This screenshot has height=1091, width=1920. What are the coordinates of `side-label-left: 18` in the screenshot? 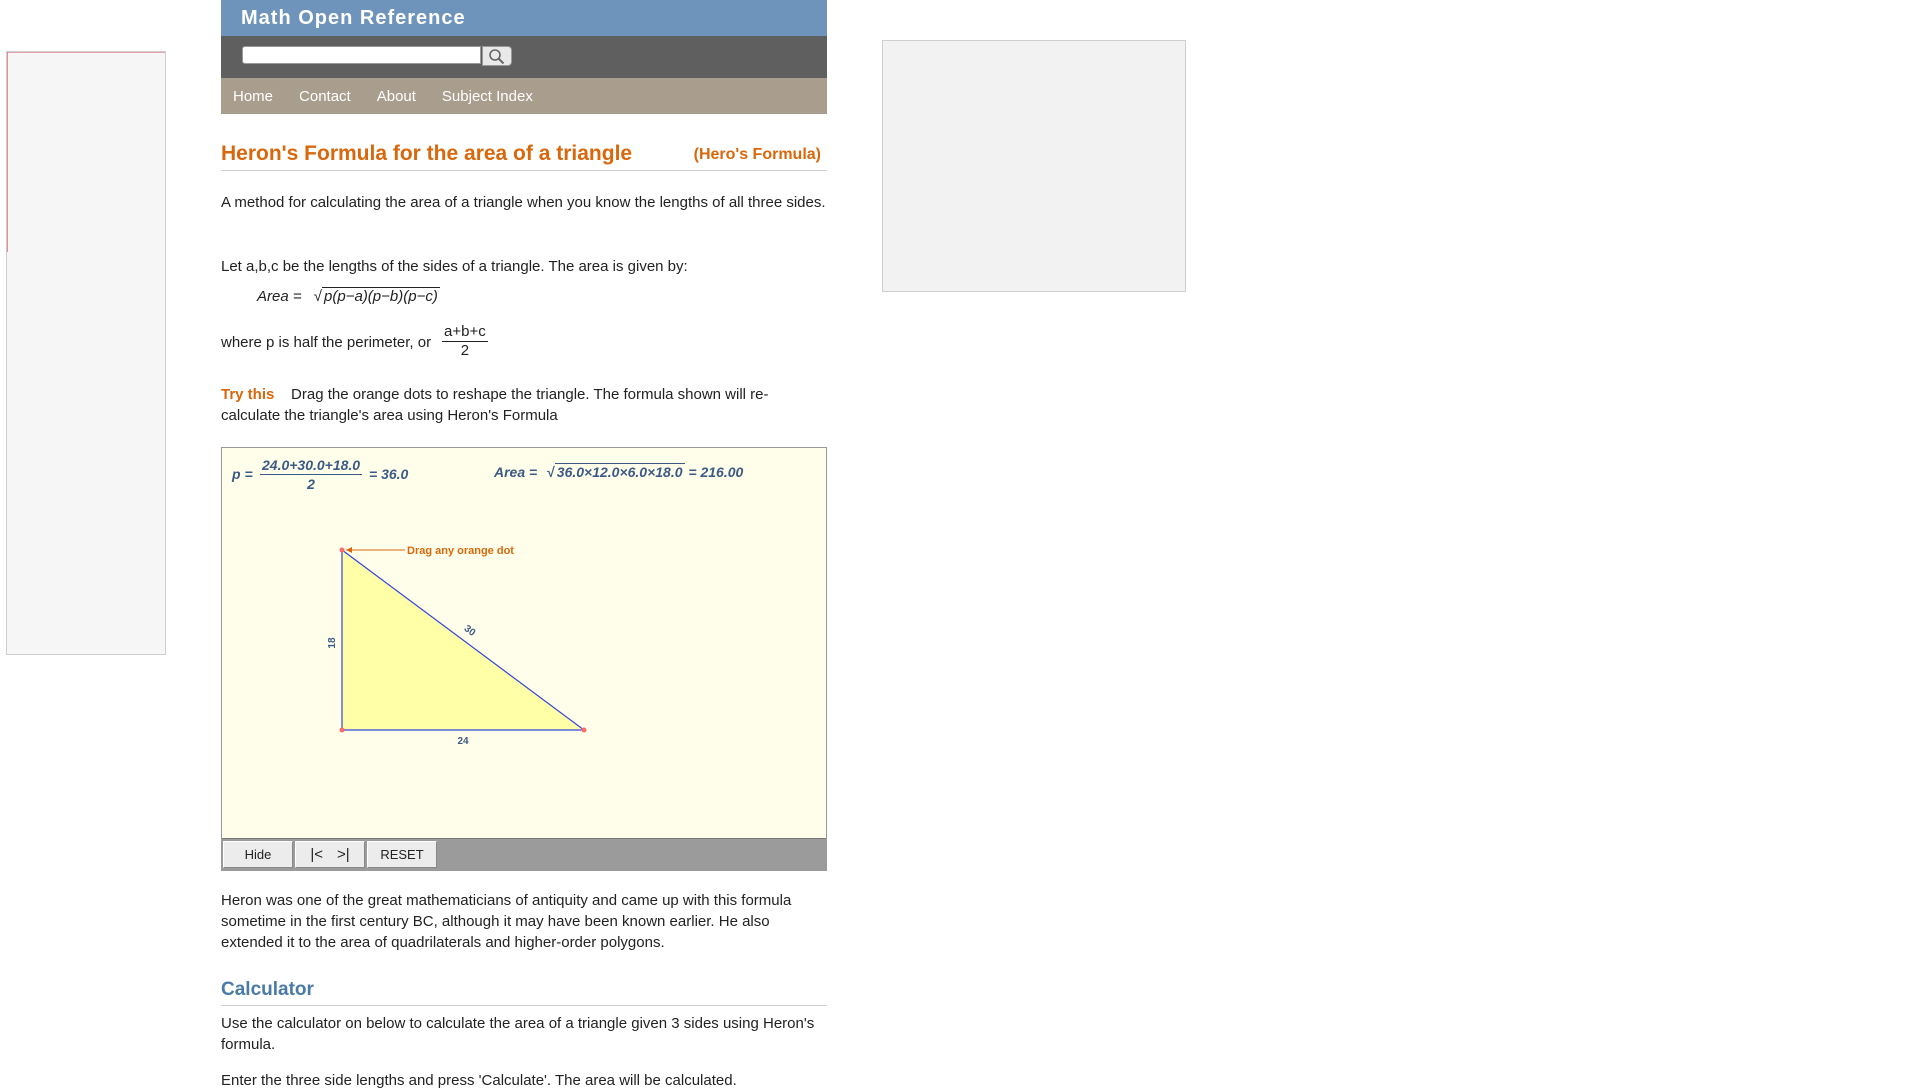 It's located at (332, 643).